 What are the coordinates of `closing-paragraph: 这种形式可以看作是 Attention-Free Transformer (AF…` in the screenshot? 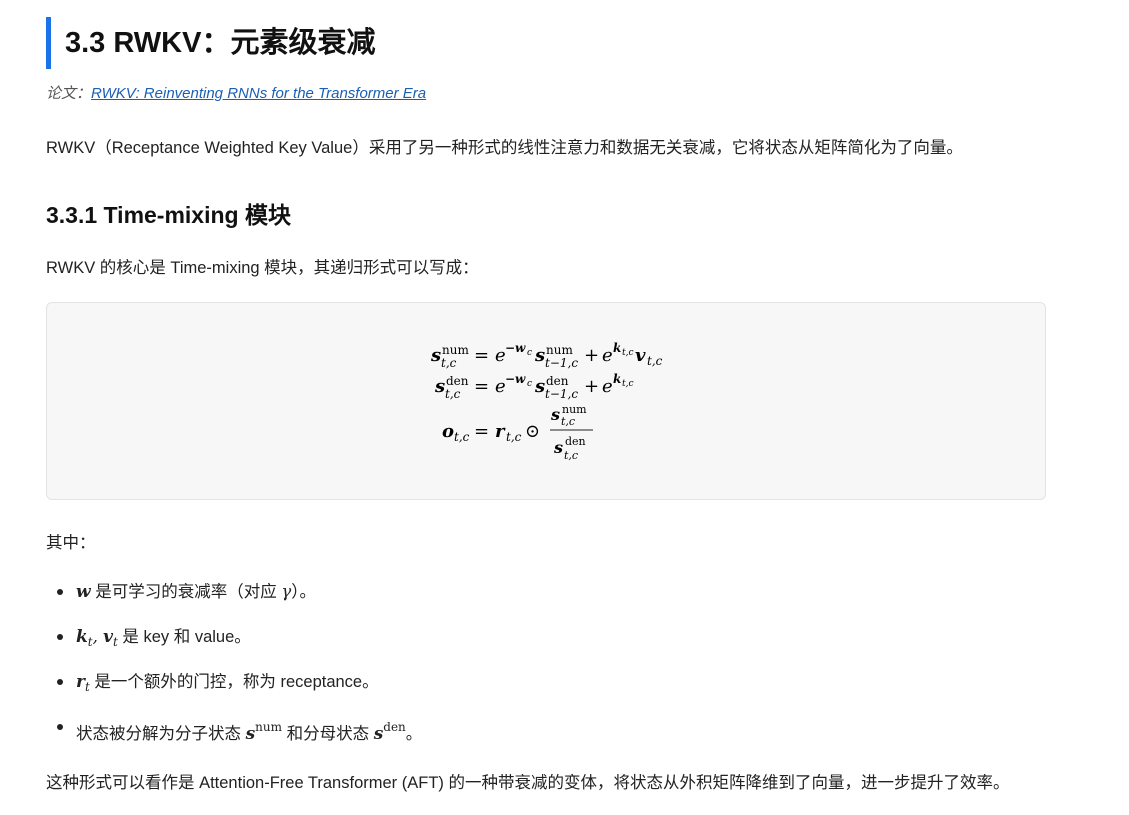 It's located at (528, 783).